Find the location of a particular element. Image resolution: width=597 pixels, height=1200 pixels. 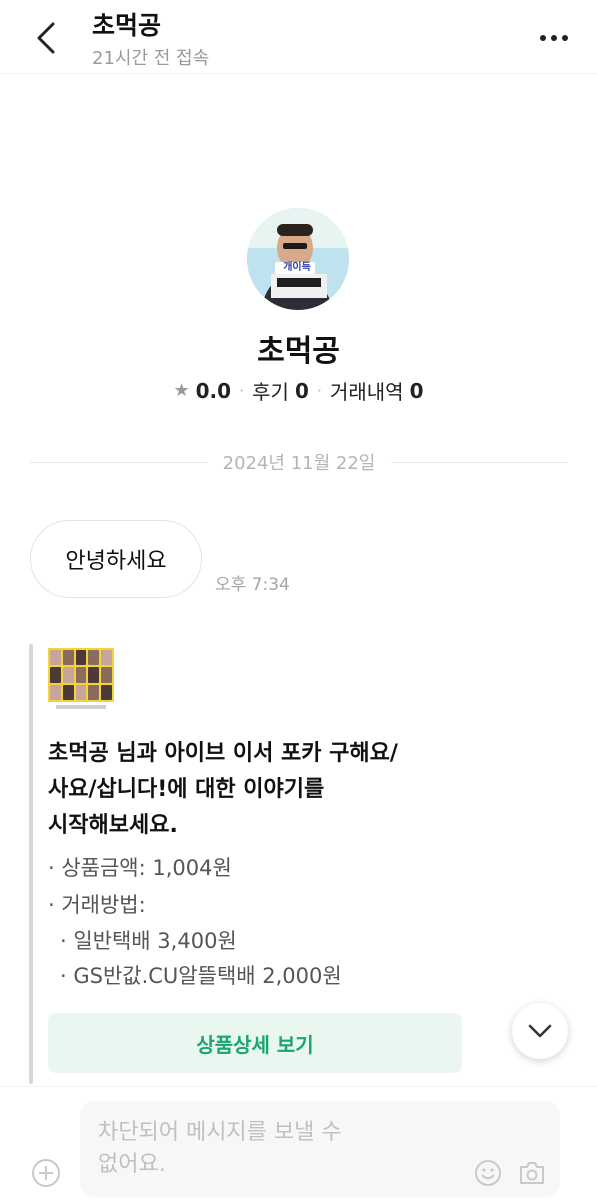

card-title-line: 초먹공 님과 아이브 이서 포카 구해요/ is located at coordinates (223, 753).